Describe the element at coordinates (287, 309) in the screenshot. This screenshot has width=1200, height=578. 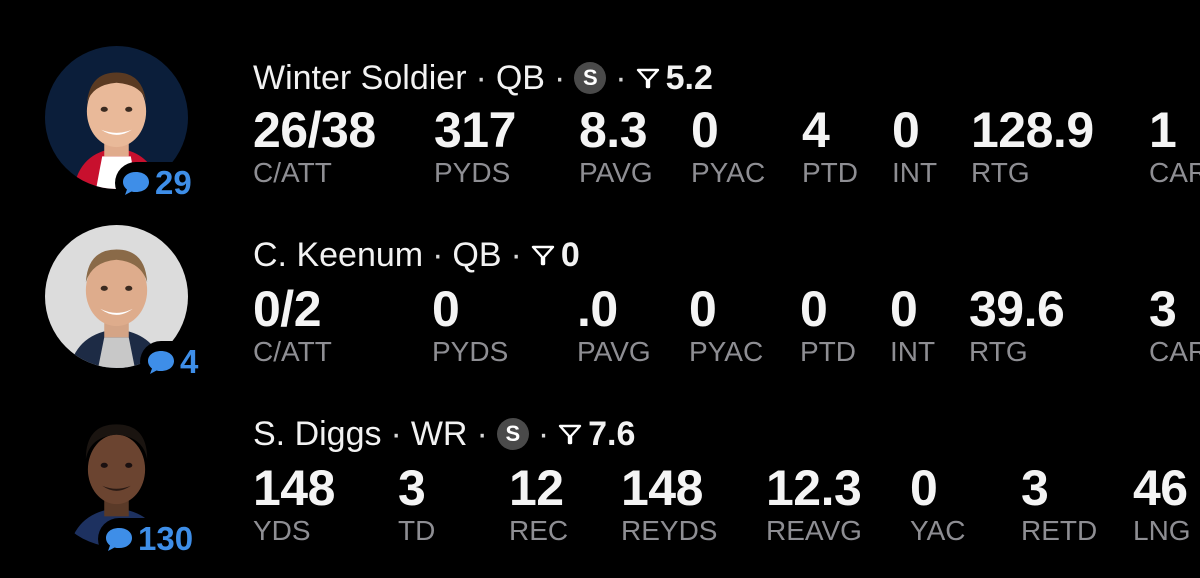
I see `stat-value: 0/2` at that location.